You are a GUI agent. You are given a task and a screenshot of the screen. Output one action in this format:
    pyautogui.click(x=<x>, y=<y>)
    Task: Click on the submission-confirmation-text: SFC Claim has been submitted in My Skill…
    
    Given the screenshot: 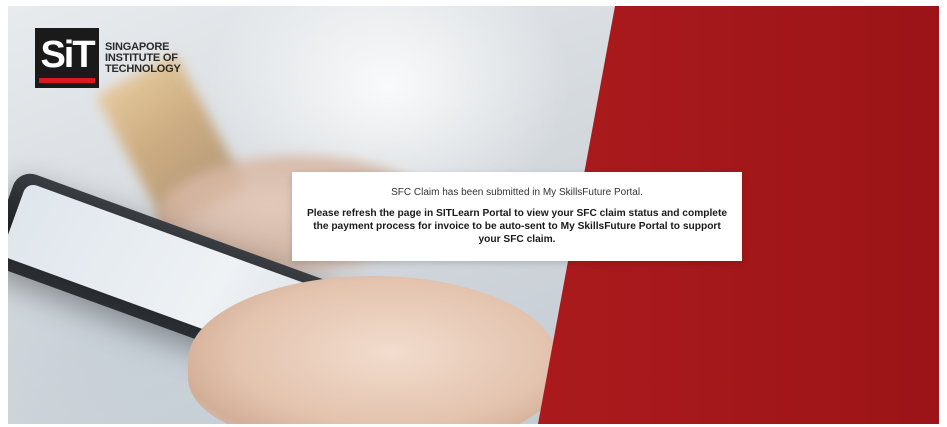 What is the action you would take?
    pyautogui.click(x=517, y=192)
    